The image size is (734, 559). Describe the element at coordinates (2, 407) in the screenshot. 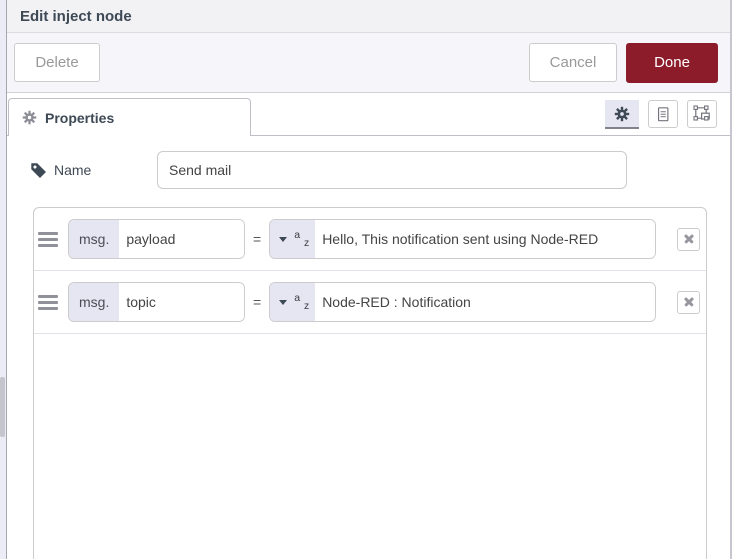

I see `scrollbar-thumb` at that location.